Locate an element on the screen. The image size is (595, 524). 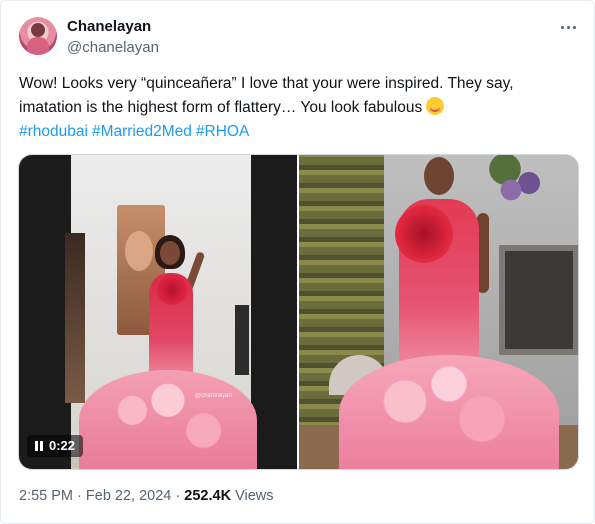
author-name: Chanelayan is located at coordinates (109, 26).